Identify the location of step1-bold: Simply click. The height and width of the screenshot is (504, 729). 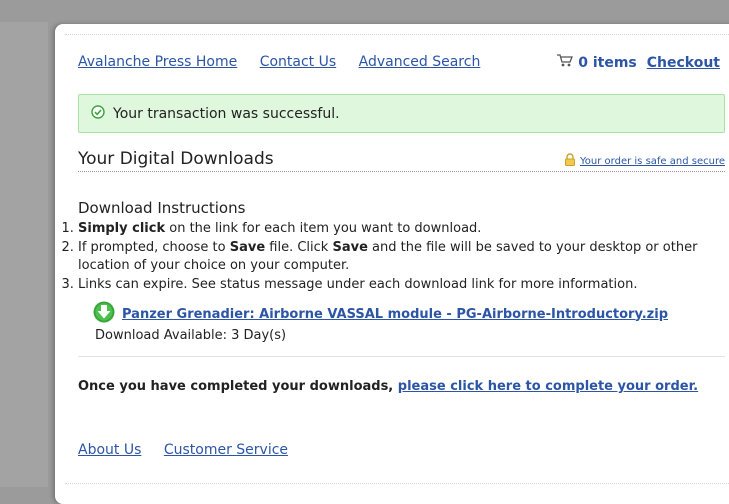
(122, 228).